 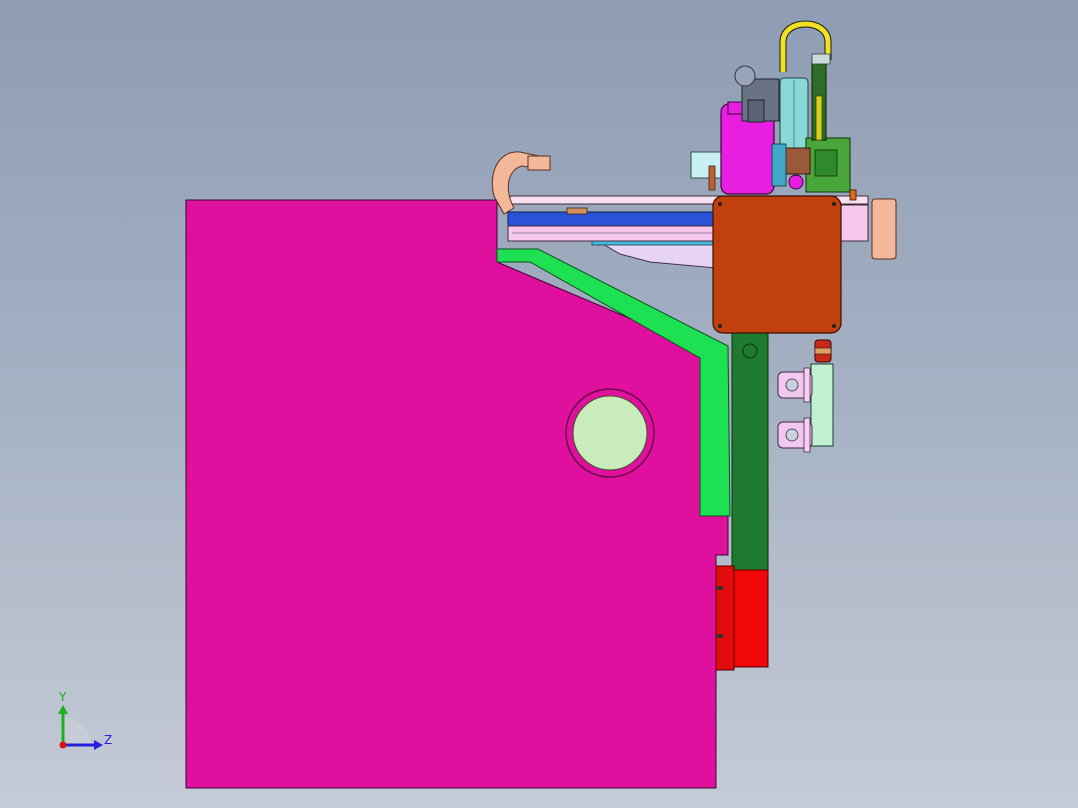 I want to click on z-axis-label: Z, so click(x=108, y=740).